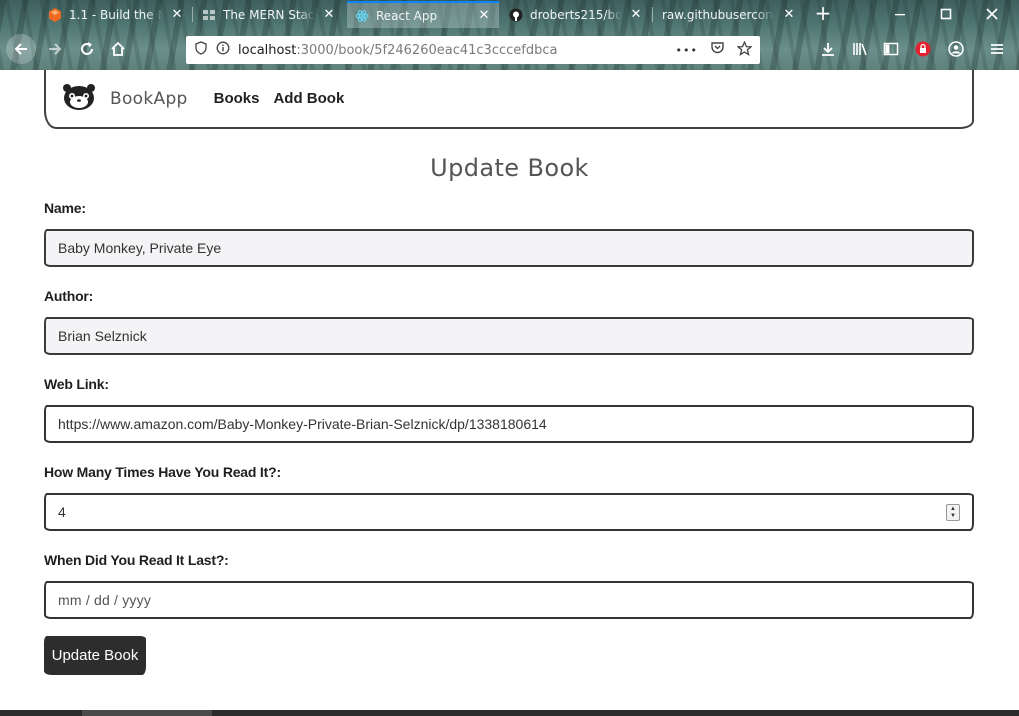 This screenshot has height=716, width=1019. What do you see at coordinates (55, 14) in the screenshot?
I see `codecademy-hex-icon` at bounding box center [55, 14].